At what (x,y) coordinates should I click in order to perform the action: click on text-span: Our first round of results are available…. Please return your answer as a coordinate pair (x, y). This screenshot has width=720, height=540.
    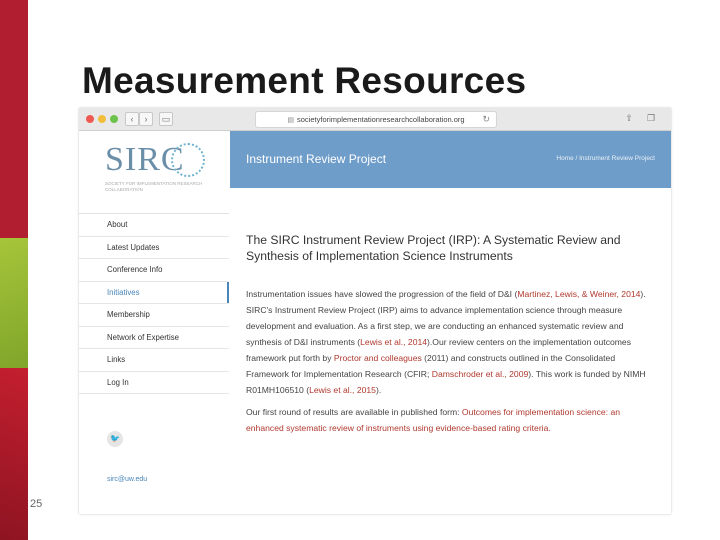
    Looking at the image, I should click on (354, 412).